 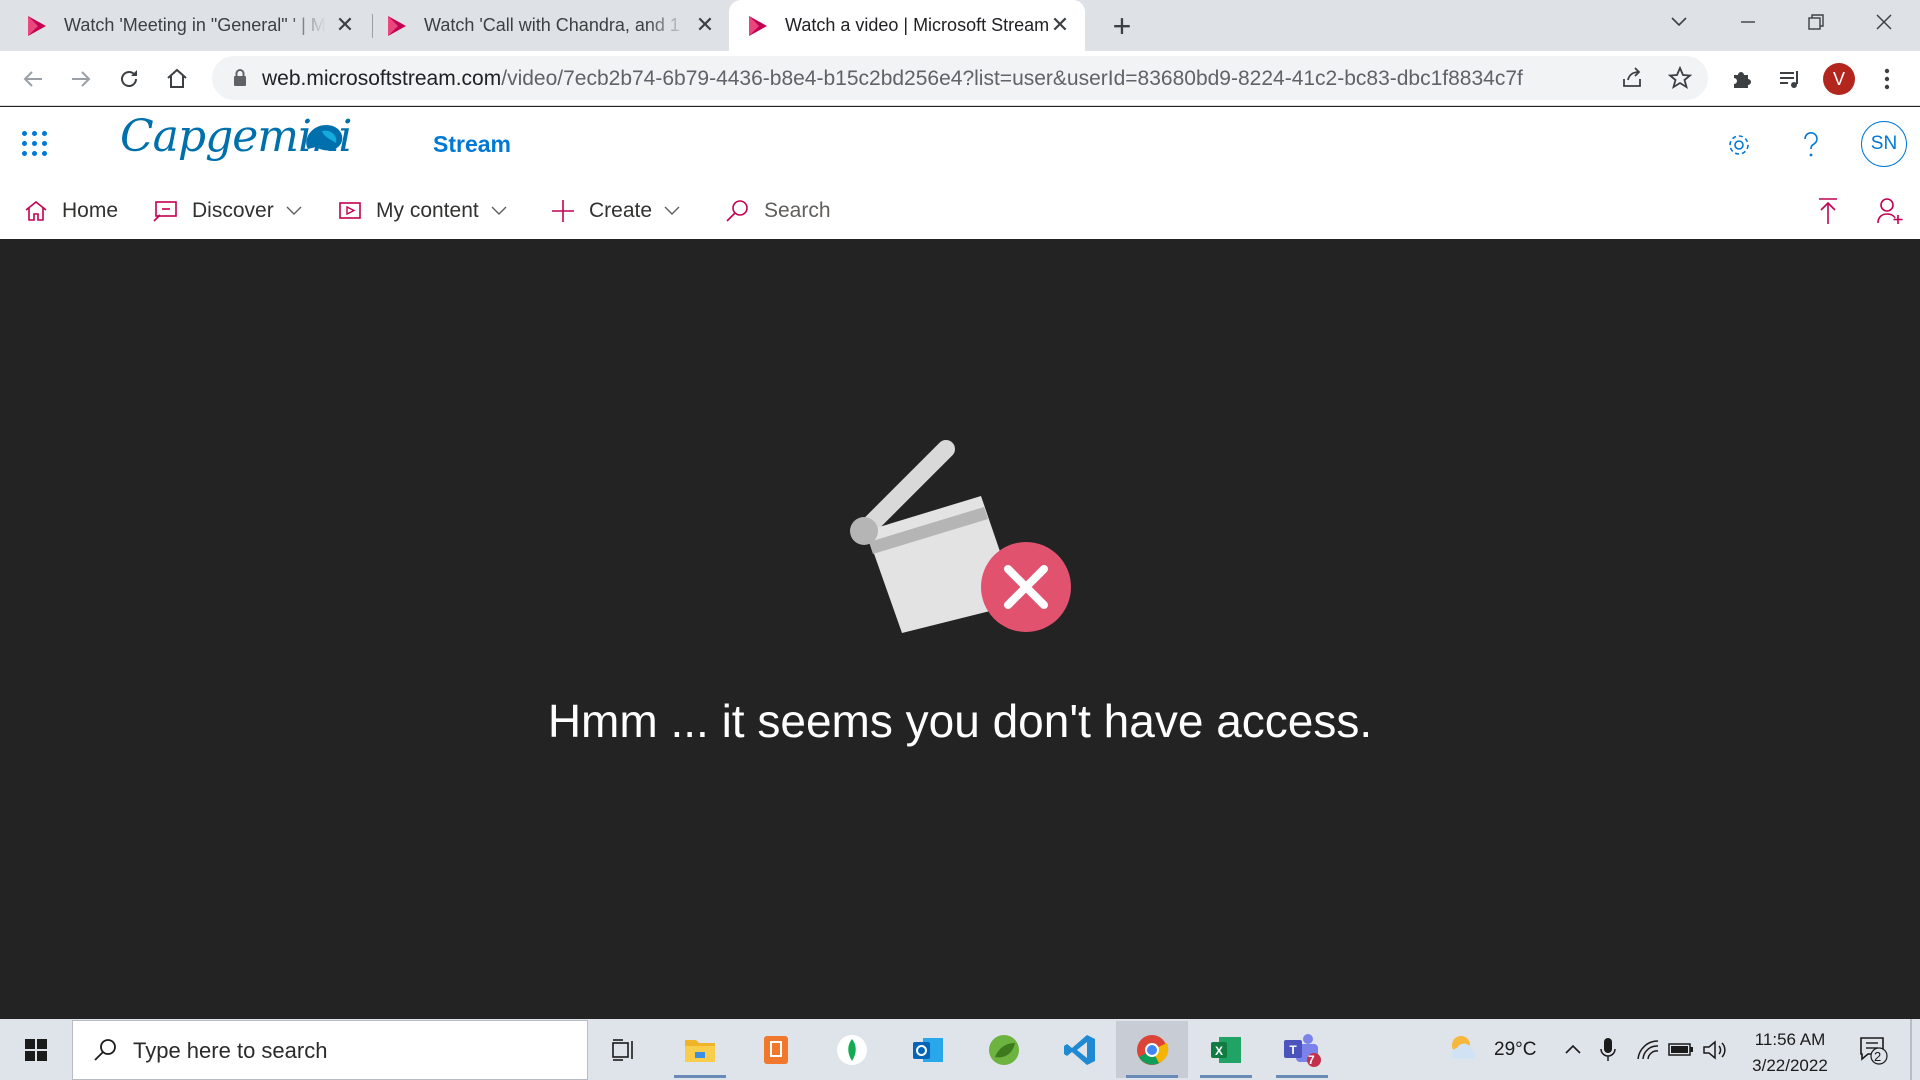 I want to click on tab-search-button, so click(x=1679, y=22).